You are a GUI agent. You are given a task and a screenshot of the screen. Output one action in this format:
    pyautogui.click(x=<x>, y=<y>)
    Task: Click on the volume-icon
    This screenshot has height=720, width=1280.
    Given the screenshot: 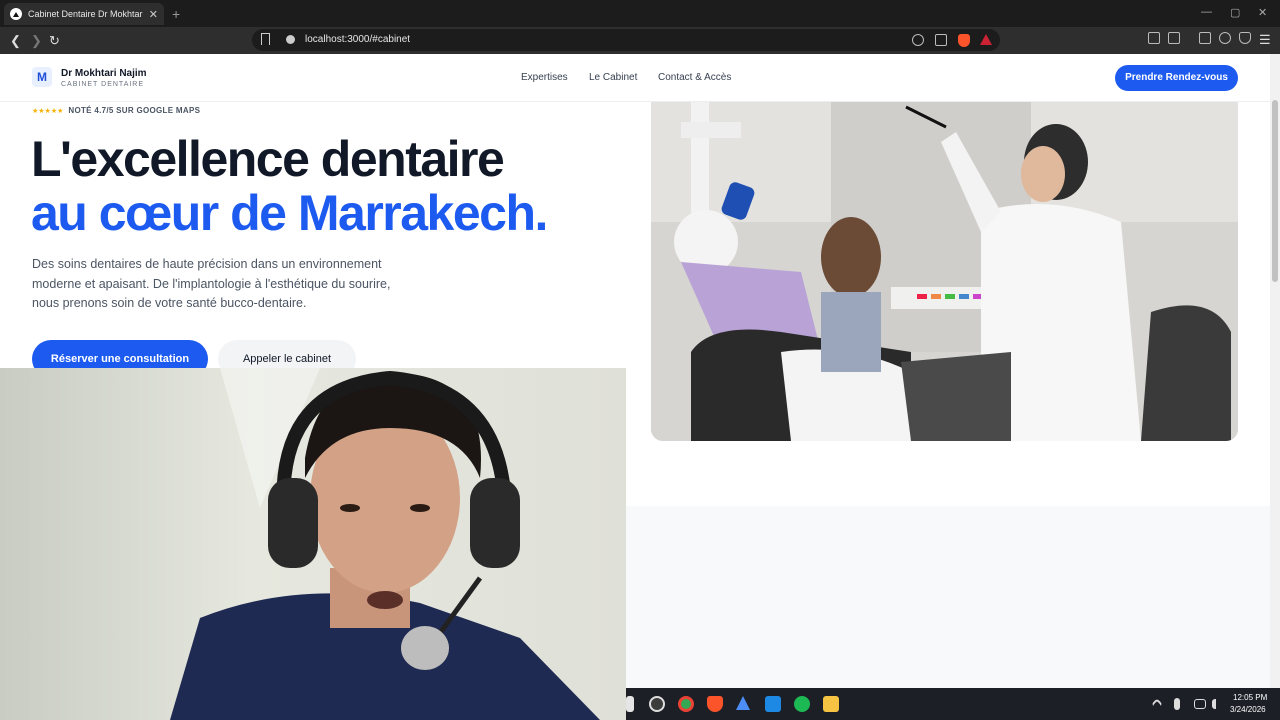 What is the action you would take?
    pyautogui.click(x=1218, y=704)
    